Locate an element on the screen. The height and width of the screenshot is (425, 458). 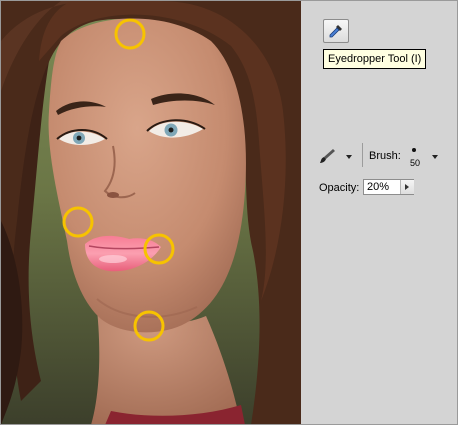
opacity-label: Opacity: is located at coordinates (339, 188).